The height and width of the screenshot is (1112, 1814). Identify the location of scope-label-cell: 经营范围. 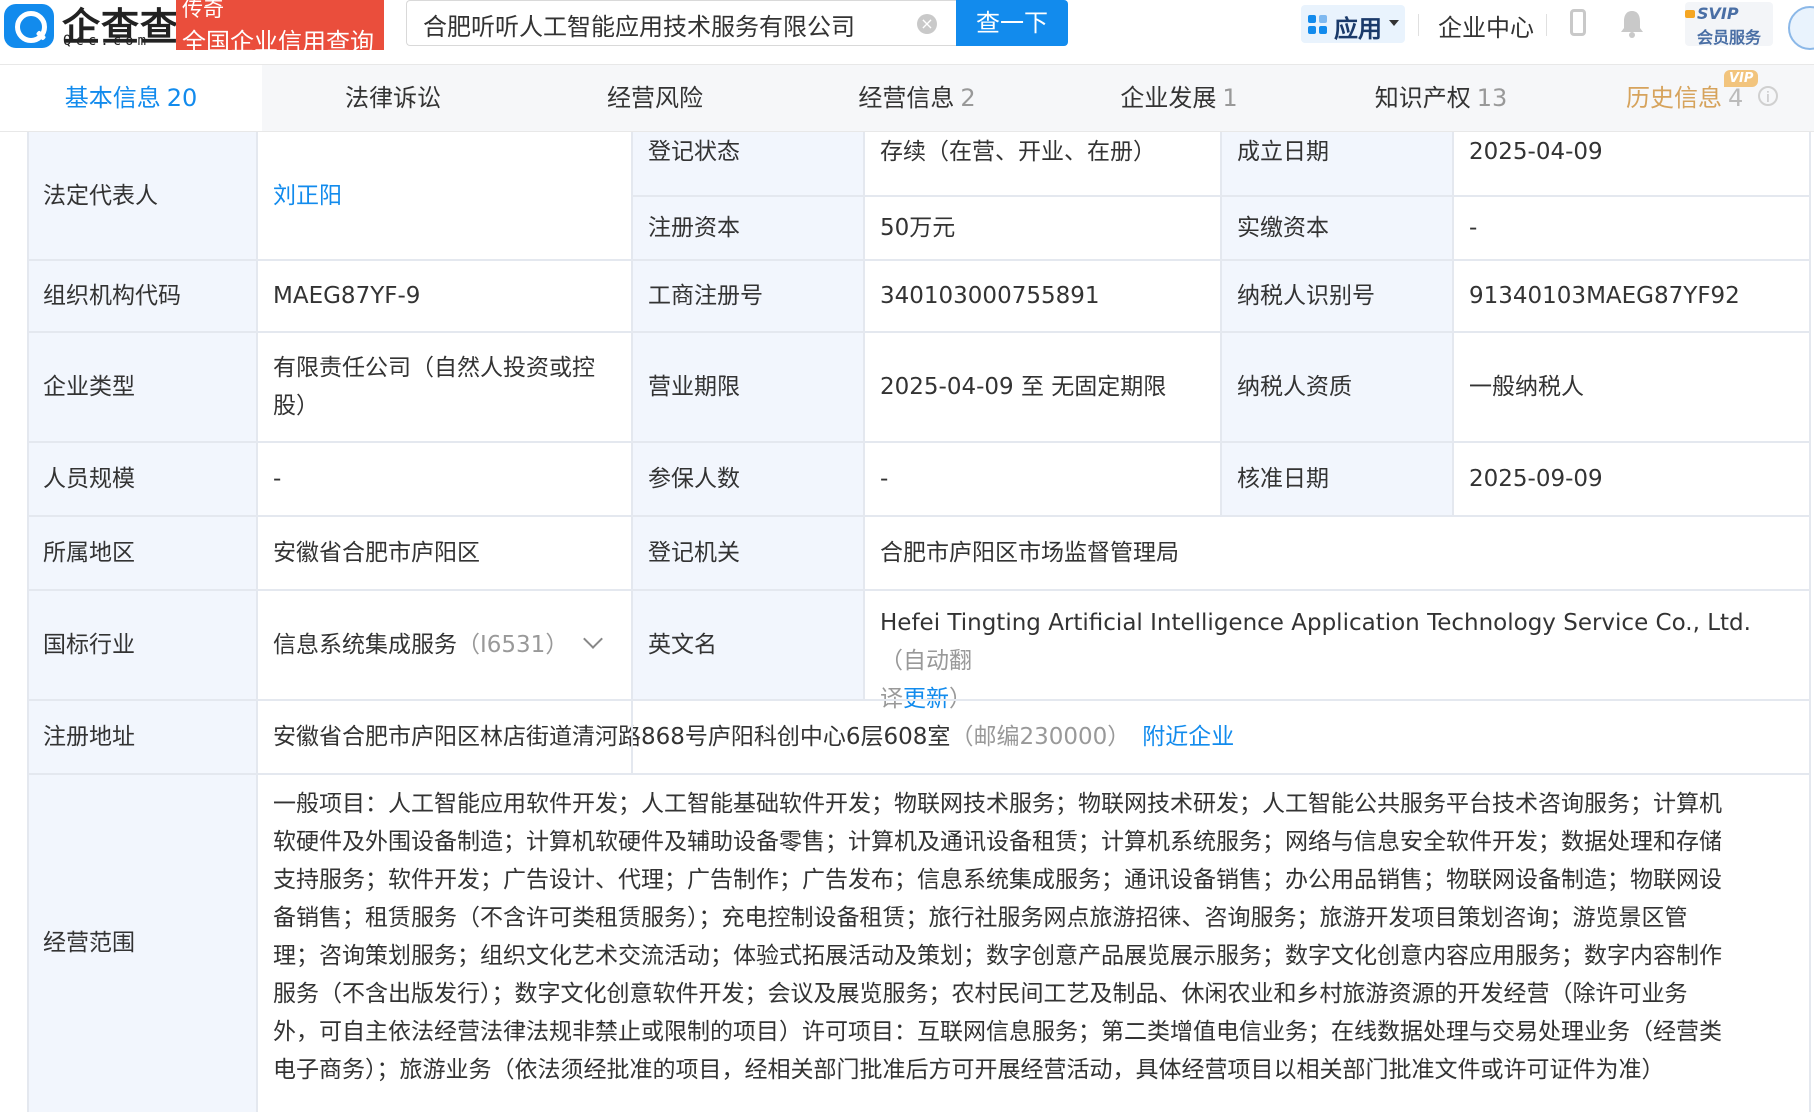
(142, 943).